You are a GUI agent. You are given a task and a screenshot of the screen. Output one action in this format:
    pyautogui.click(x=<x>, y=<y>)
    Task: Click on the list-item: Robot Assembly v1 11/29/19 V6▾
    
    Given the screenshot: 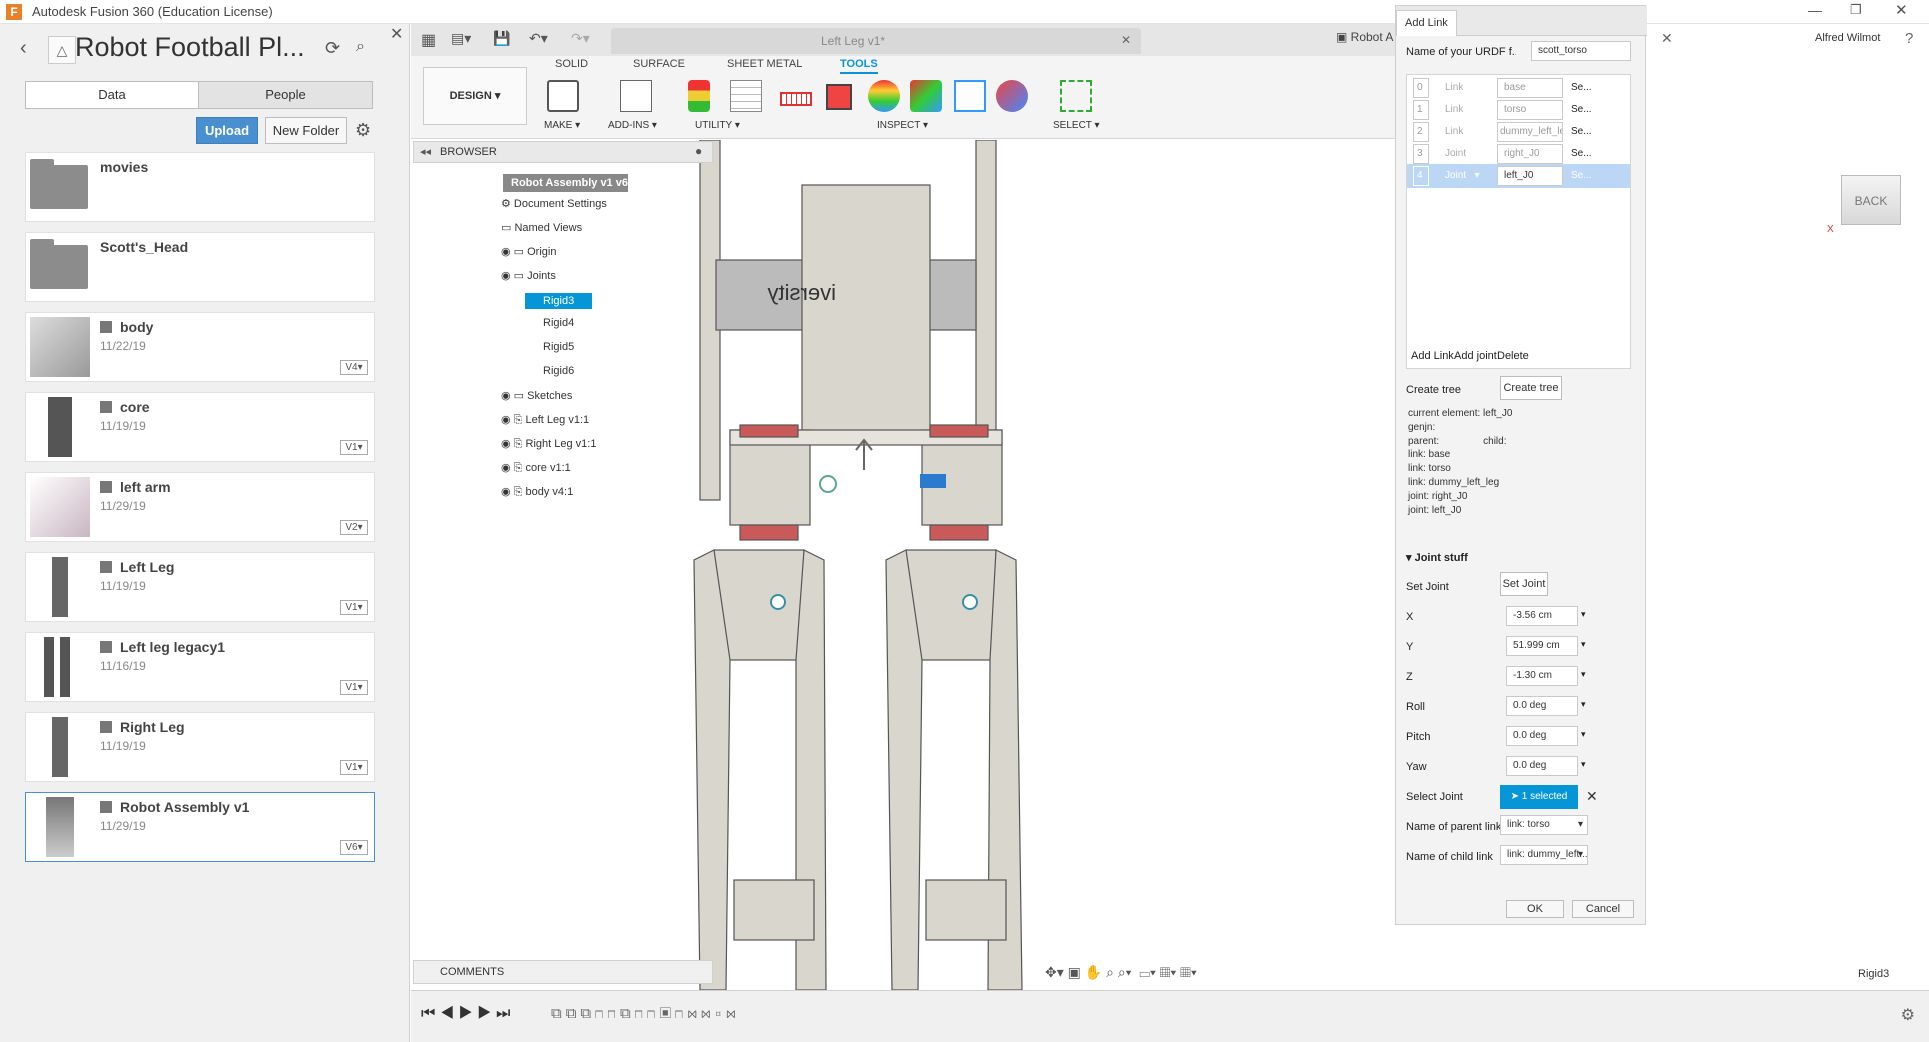 What is the action you would take?
    pyautogui.click(x=200, y=827)
    